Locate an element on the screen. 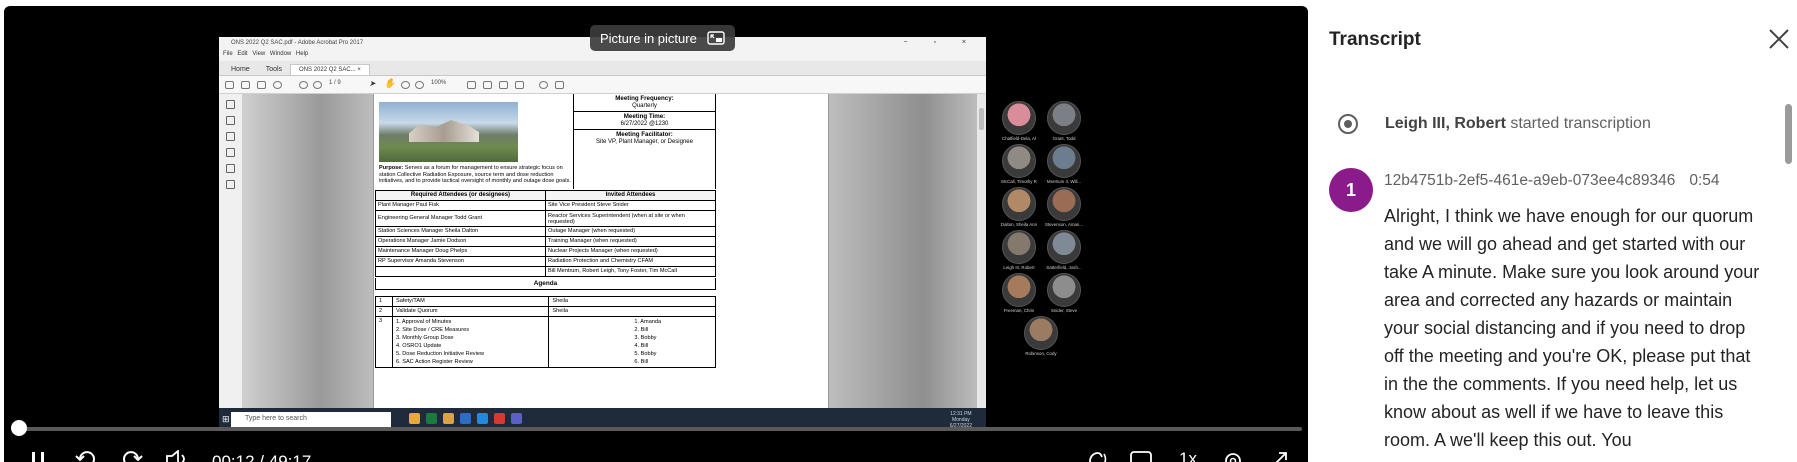  search-icon is located at coordinates (277, 85).